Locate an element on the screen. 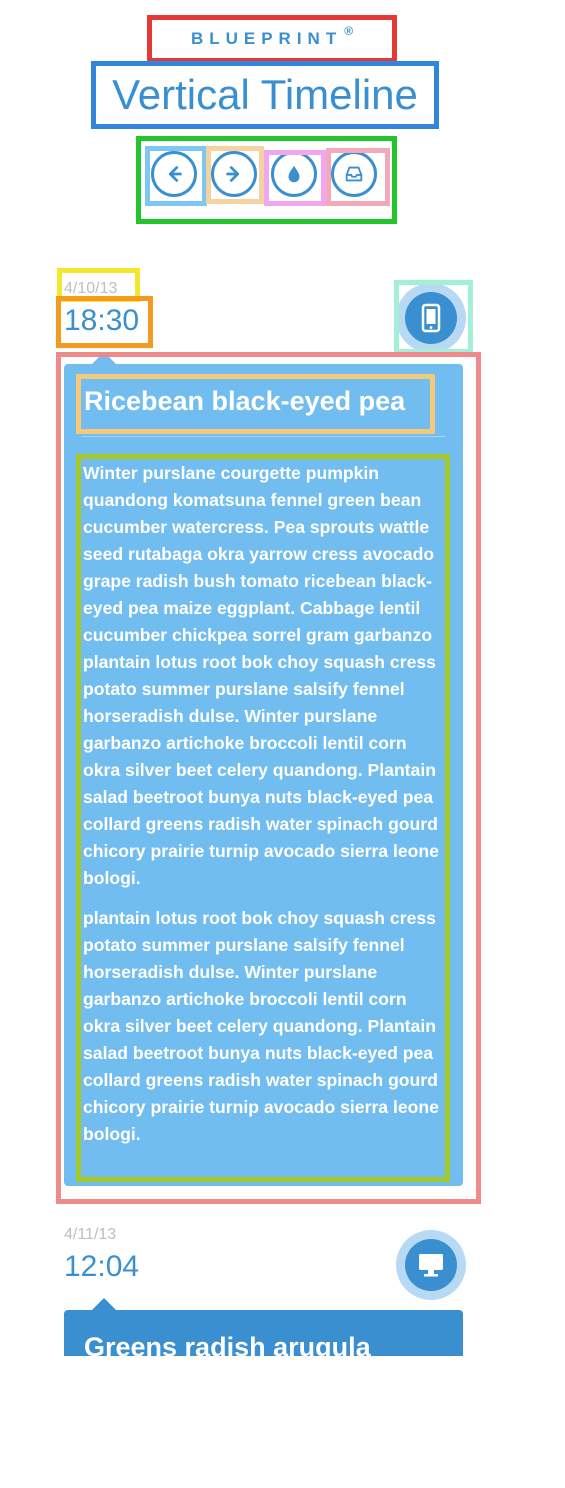 The image size is (565, 1488). next-button is located at coordinates (234, 174).